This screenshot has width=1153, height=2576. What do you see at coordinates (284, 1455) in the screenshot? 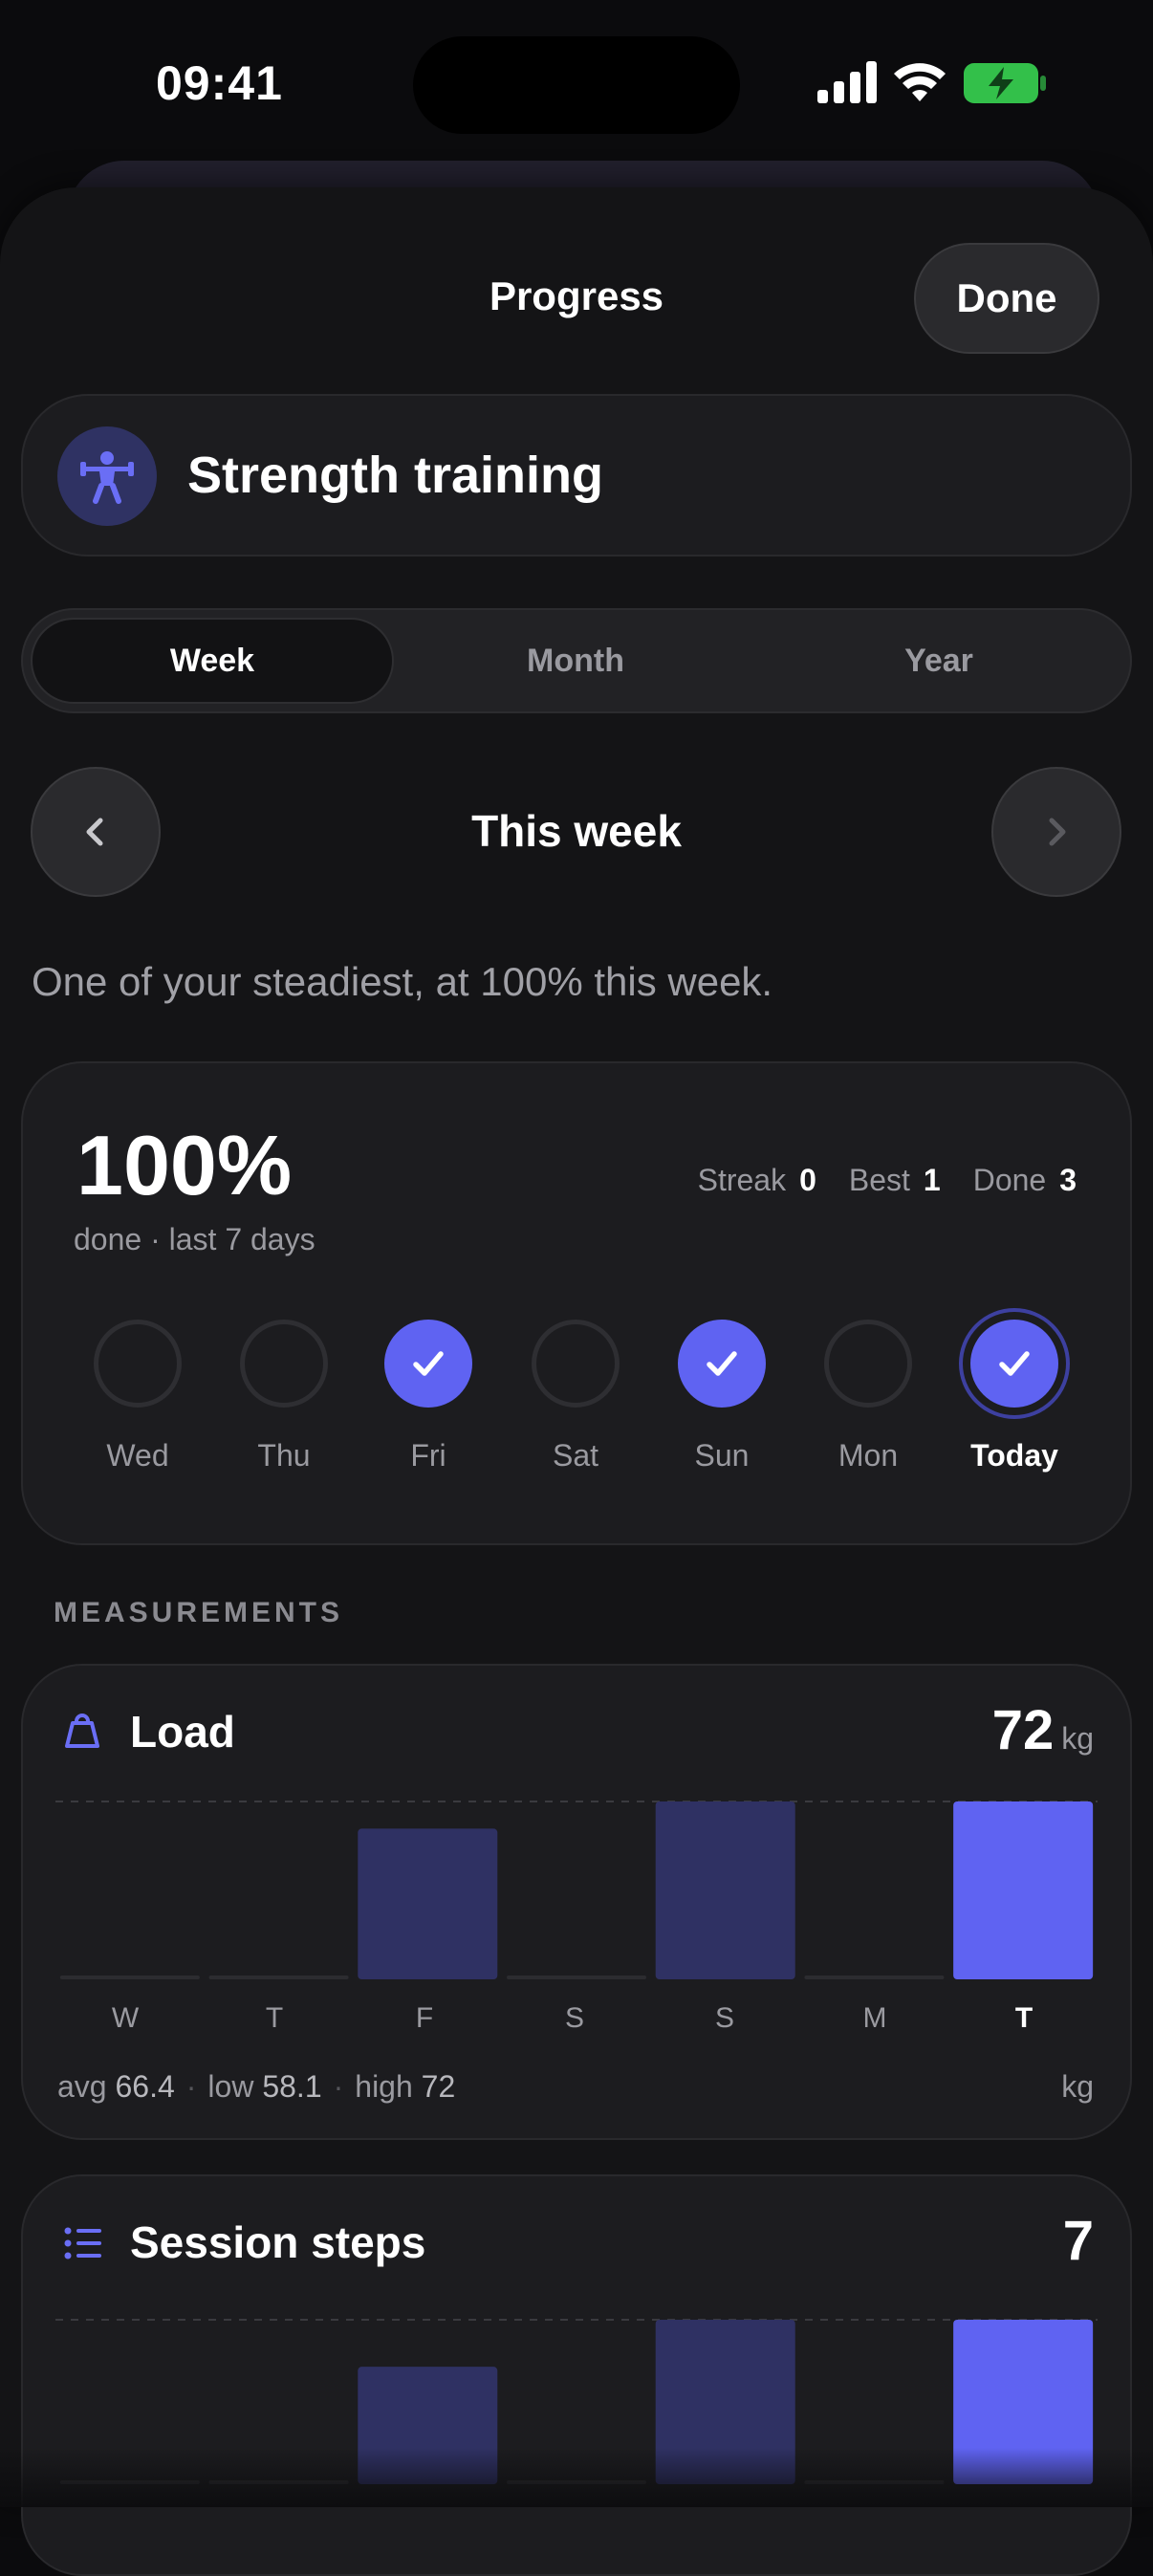
I see `day-label-thu: Thu` at bounding box center [284, 1455].